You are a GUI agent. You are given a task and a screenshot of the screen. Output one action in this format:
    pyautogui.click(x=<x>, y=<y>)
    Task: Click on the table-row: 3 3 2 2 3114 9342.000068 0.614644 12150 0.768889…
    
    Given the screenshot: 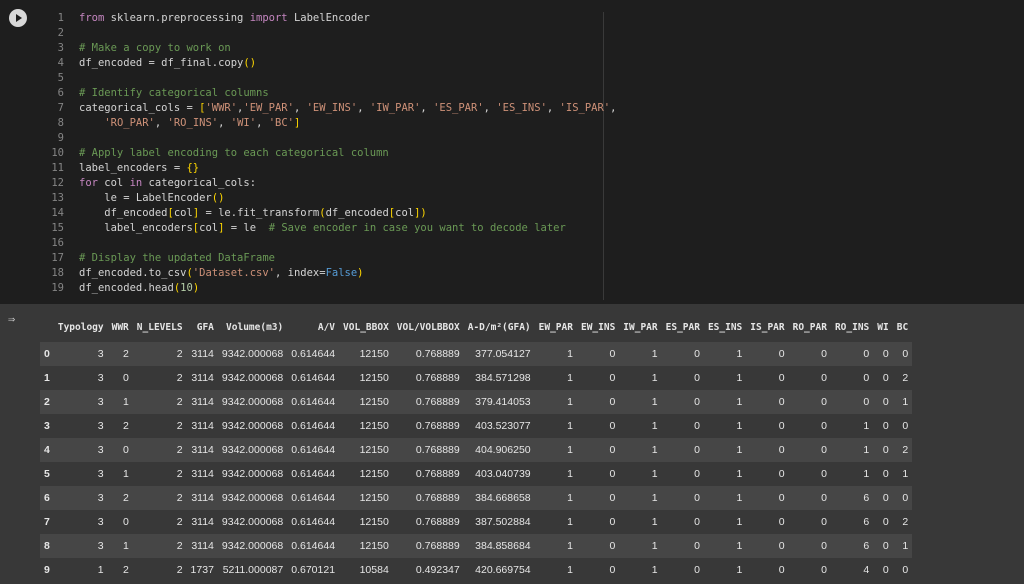 What is the action you would take?
    pyautogui.click(x=476, y=426)
    